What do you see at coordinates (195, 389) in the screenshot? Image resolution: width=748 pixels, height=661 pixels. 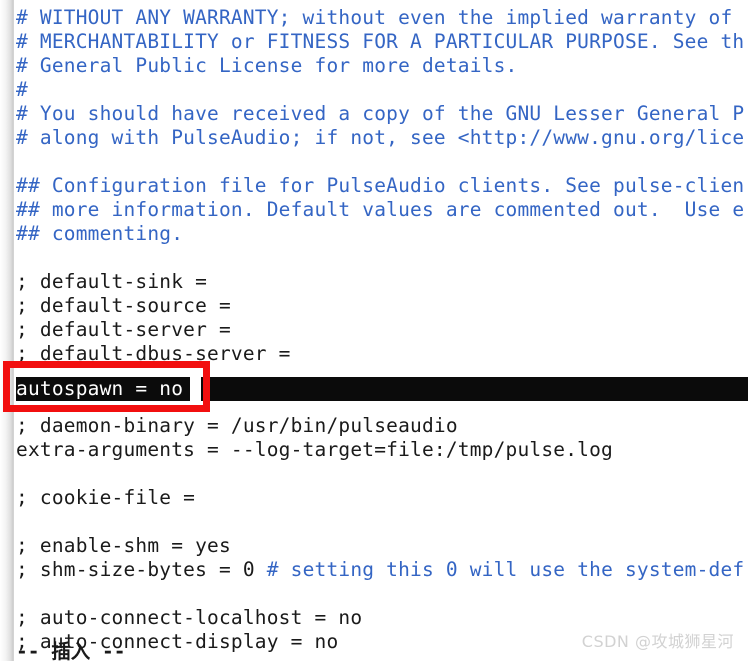 I see `text-cursor` at bounding box center [195, 389].